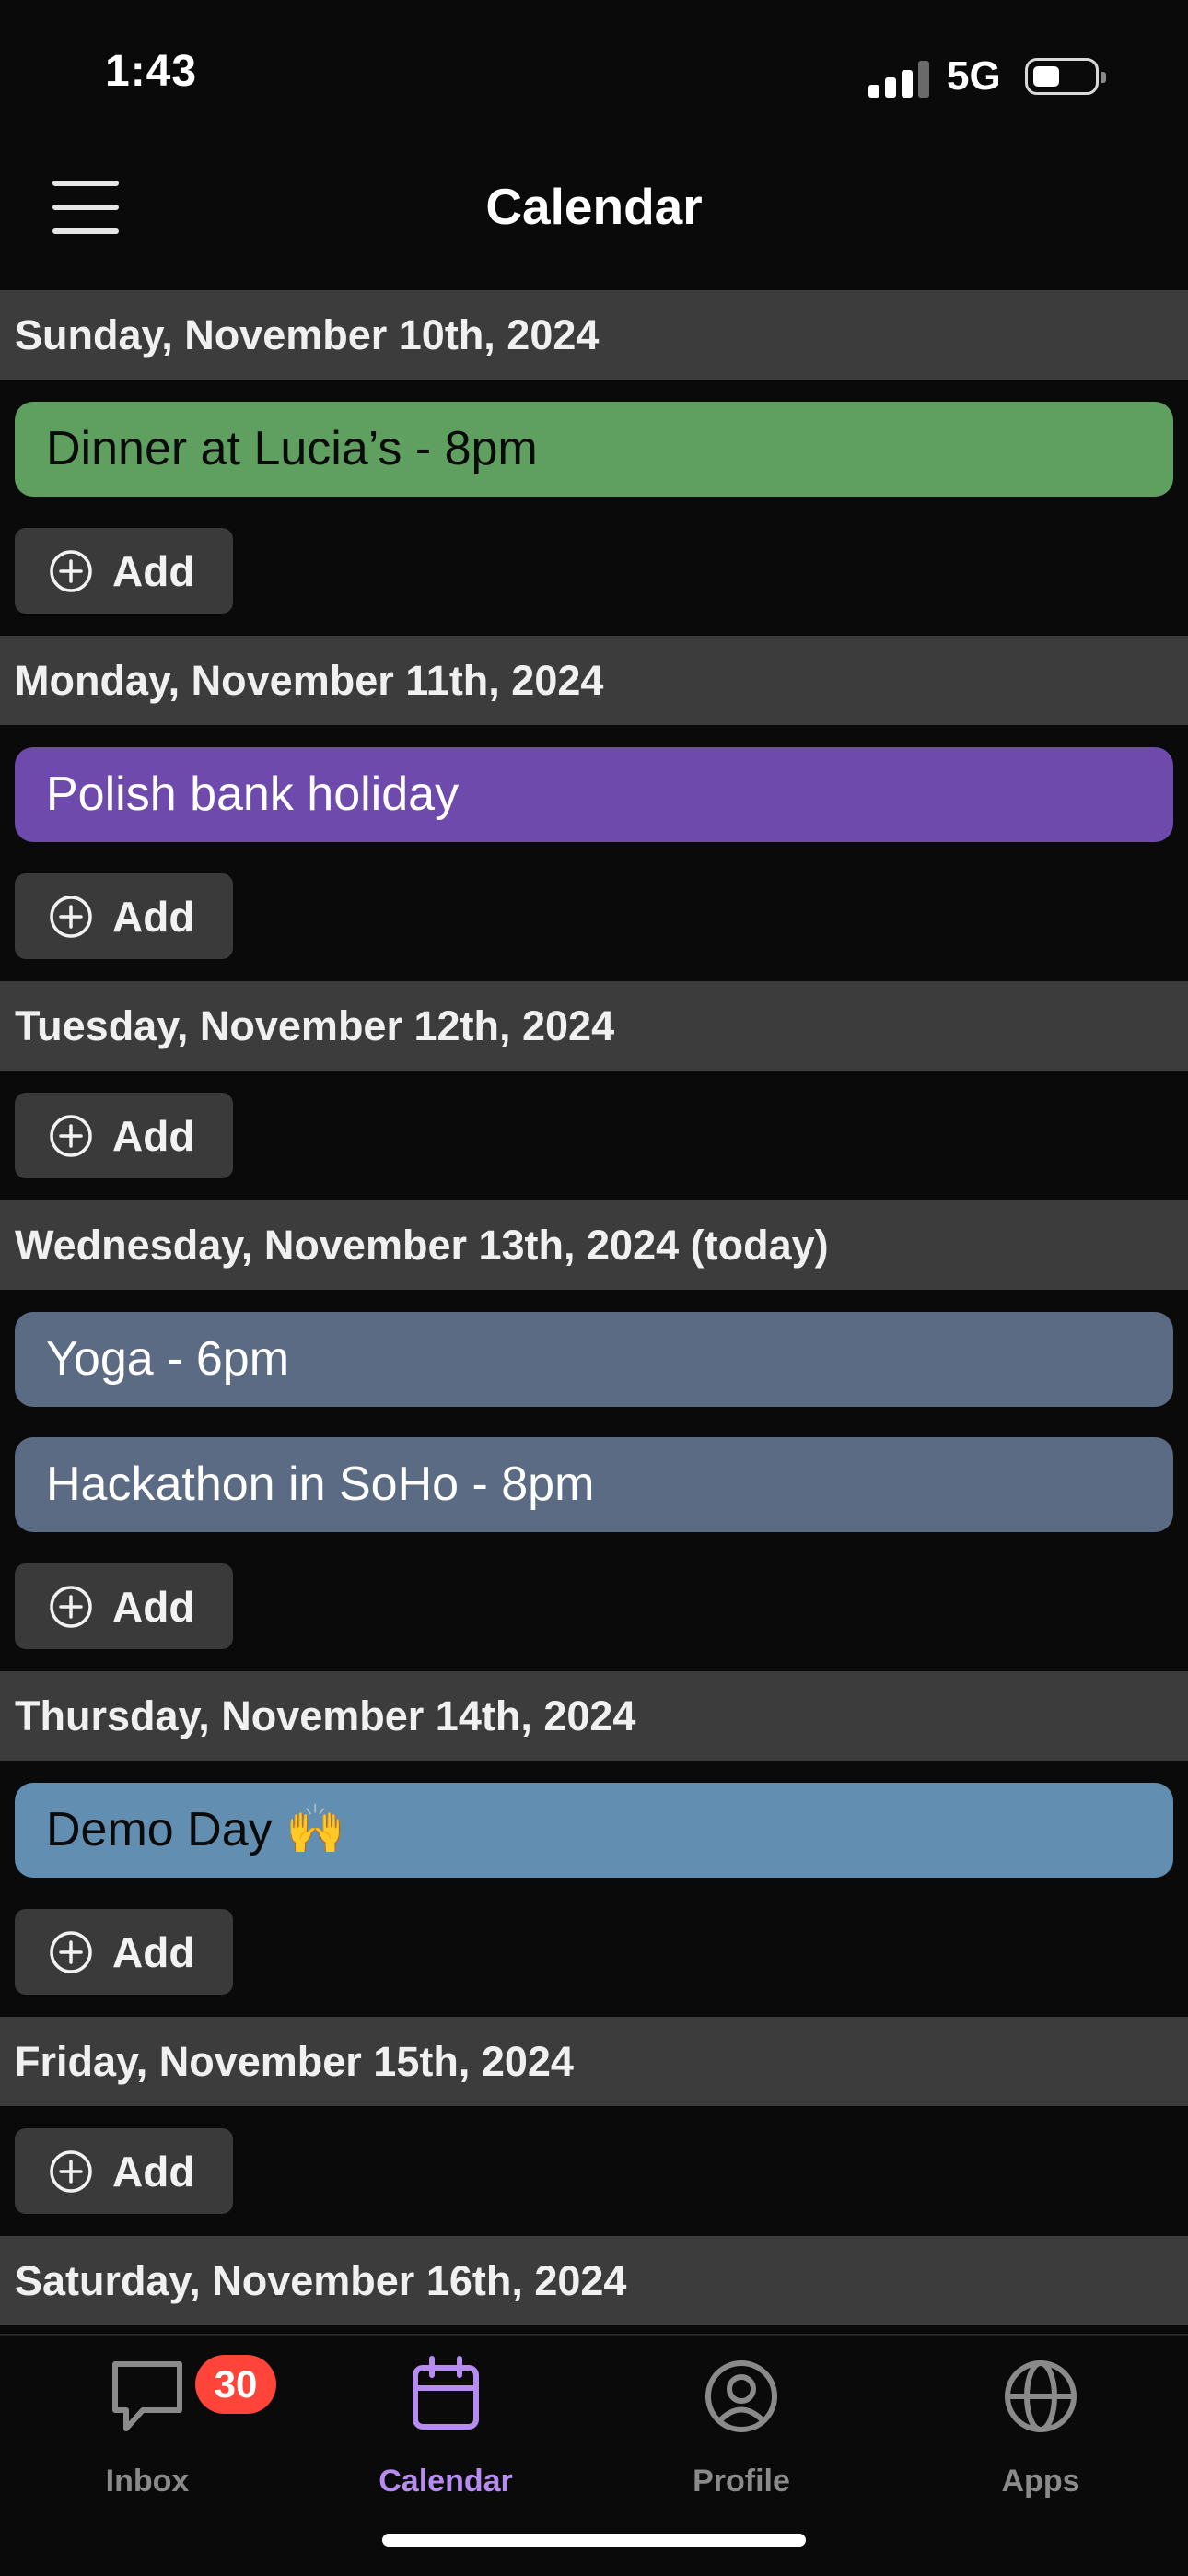 The height and width of the screenshot is (2576, 1188). What do you see at coordinates (594, 206) in the screenshot?
I see `page-title: Calendar` at bounding box center [594, 206].